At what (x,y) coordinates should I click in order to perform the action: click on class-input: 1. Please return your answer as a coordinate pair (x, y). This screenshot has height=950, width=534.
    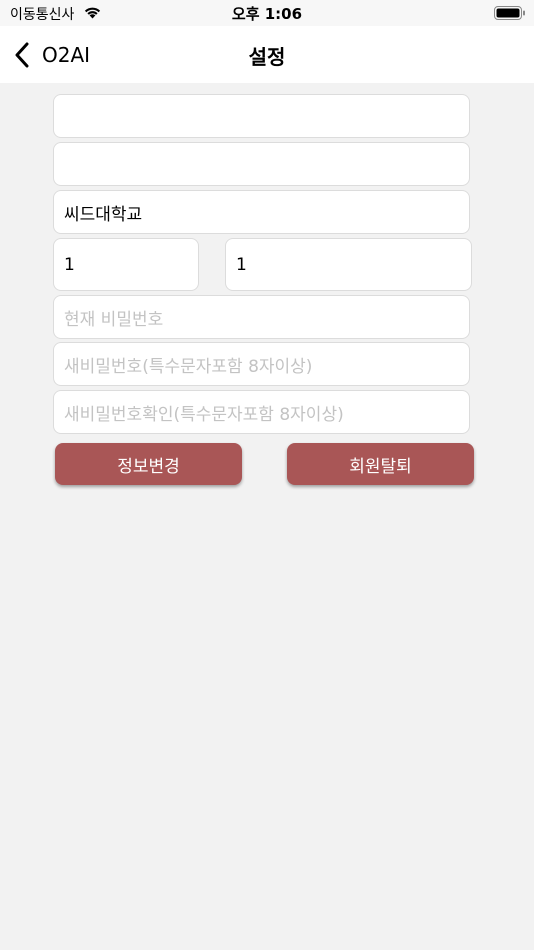
    Looking at the image, I should click on (348, 264).